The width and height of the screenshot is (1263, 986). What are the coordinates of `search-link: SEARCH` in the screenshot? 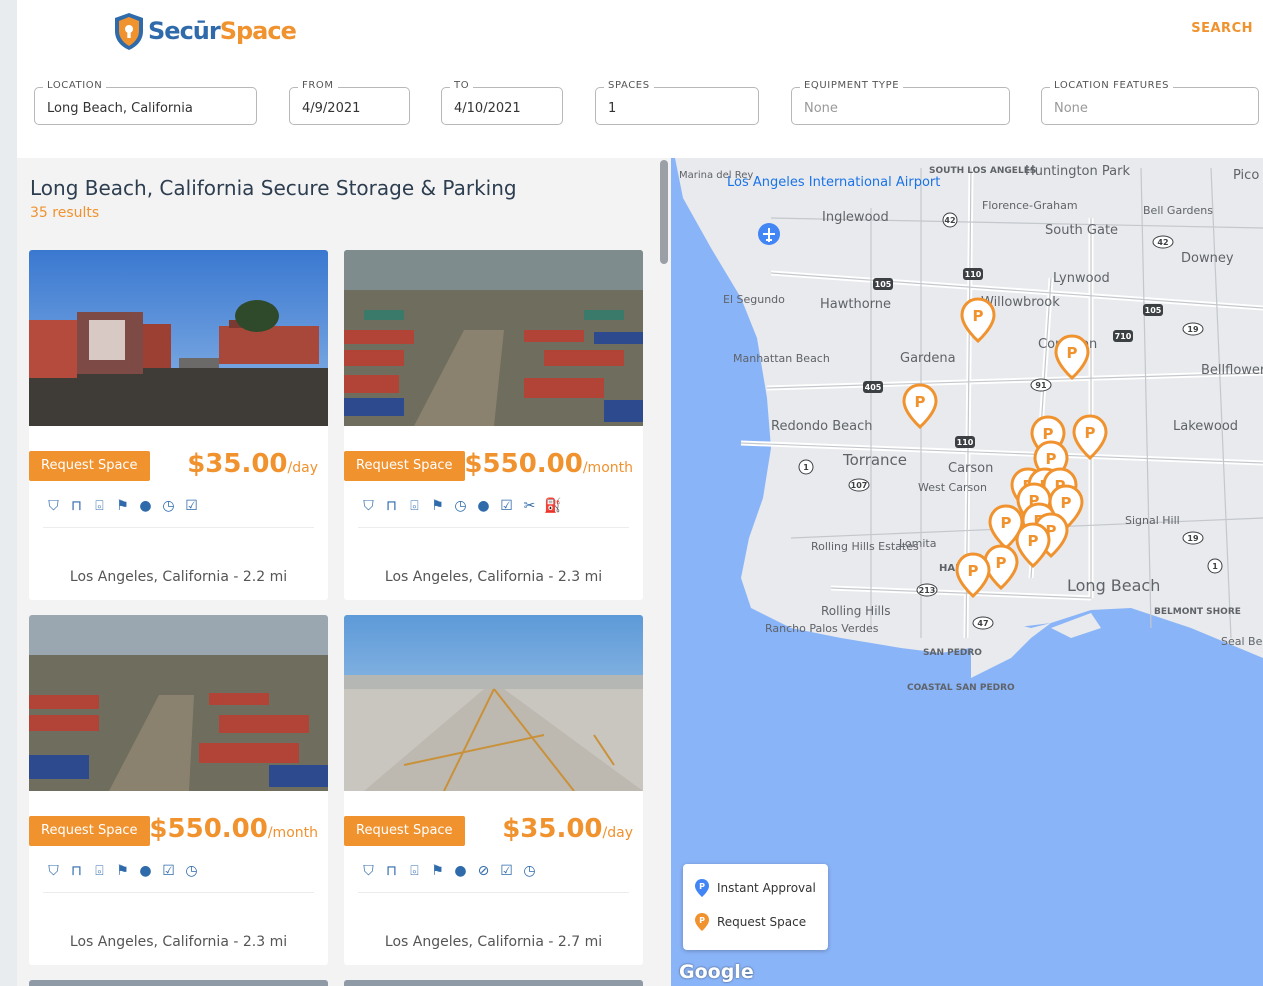 It's located at (1222, 28).